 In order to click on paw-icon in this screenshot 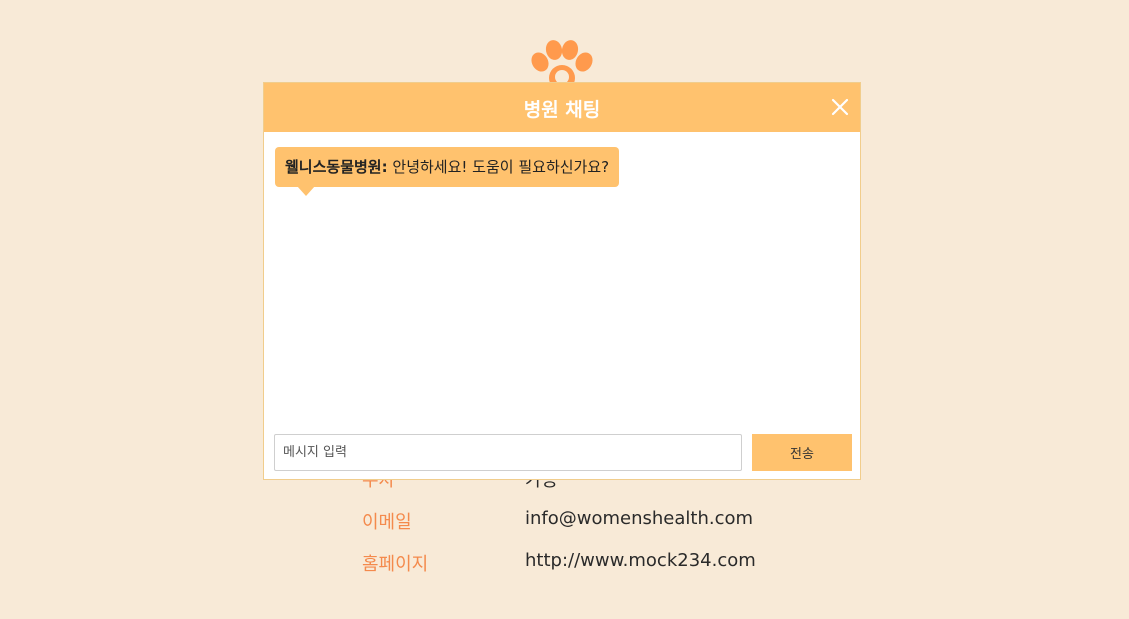, I will do `click(562, 64)`.